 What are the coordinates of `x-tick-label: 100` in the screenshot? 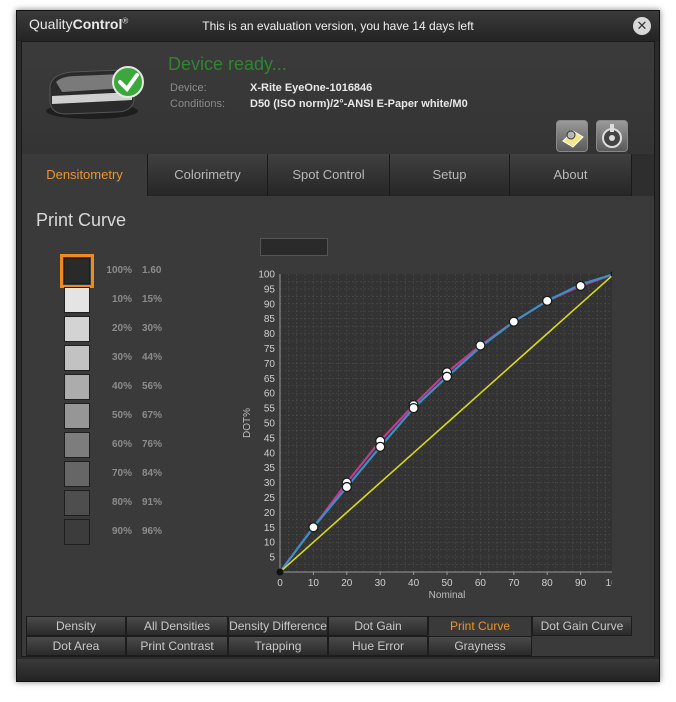 It's located at (609, 583).